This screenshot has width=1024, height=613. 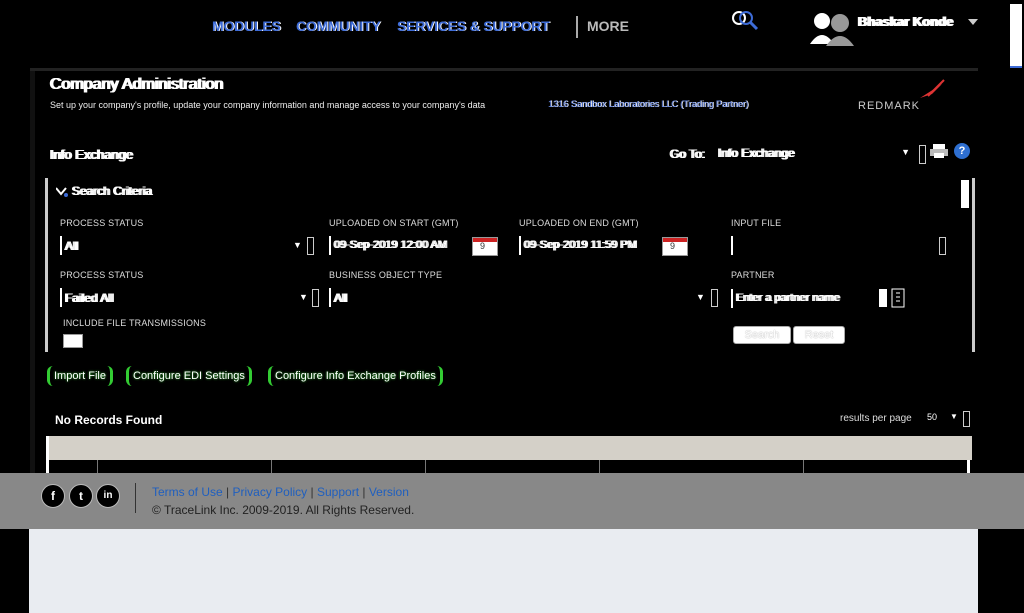 What do you see at coordinates (109, 420) in the screenshot?
I see `no-records-message: No Records Found` at bounding box center [109, 420].